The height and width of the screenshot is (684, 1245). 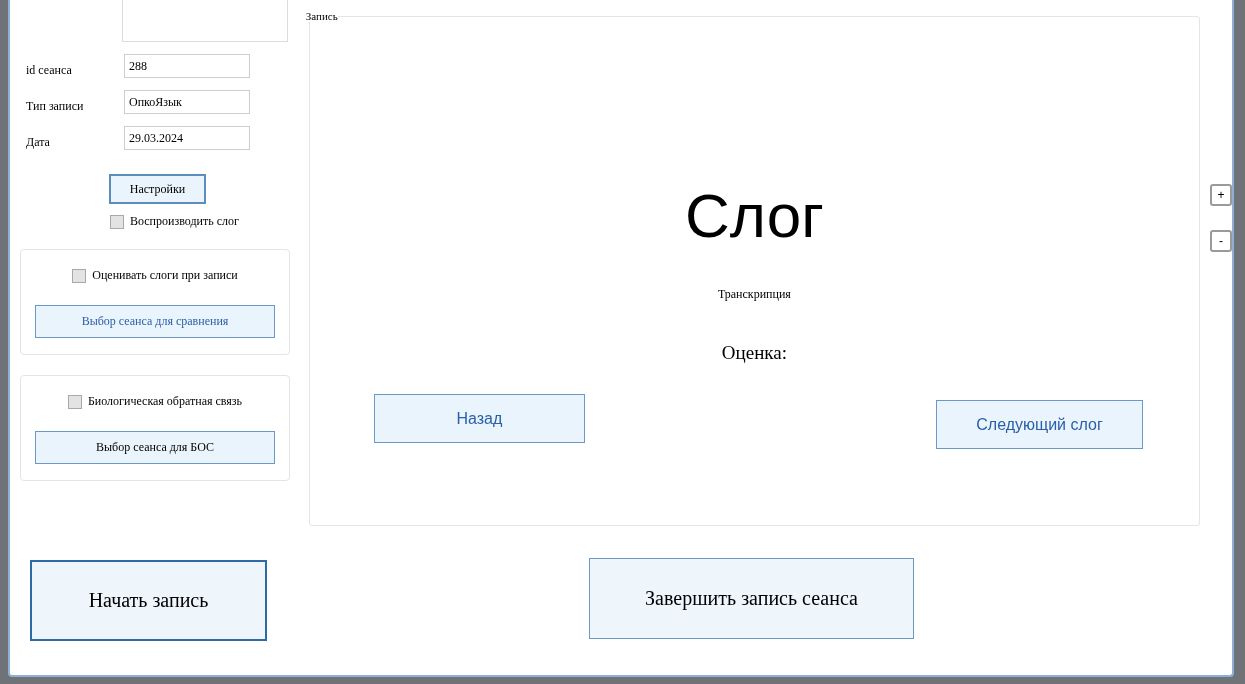 I want to click on score-label: Оценка:, so click(x=754, y=353).